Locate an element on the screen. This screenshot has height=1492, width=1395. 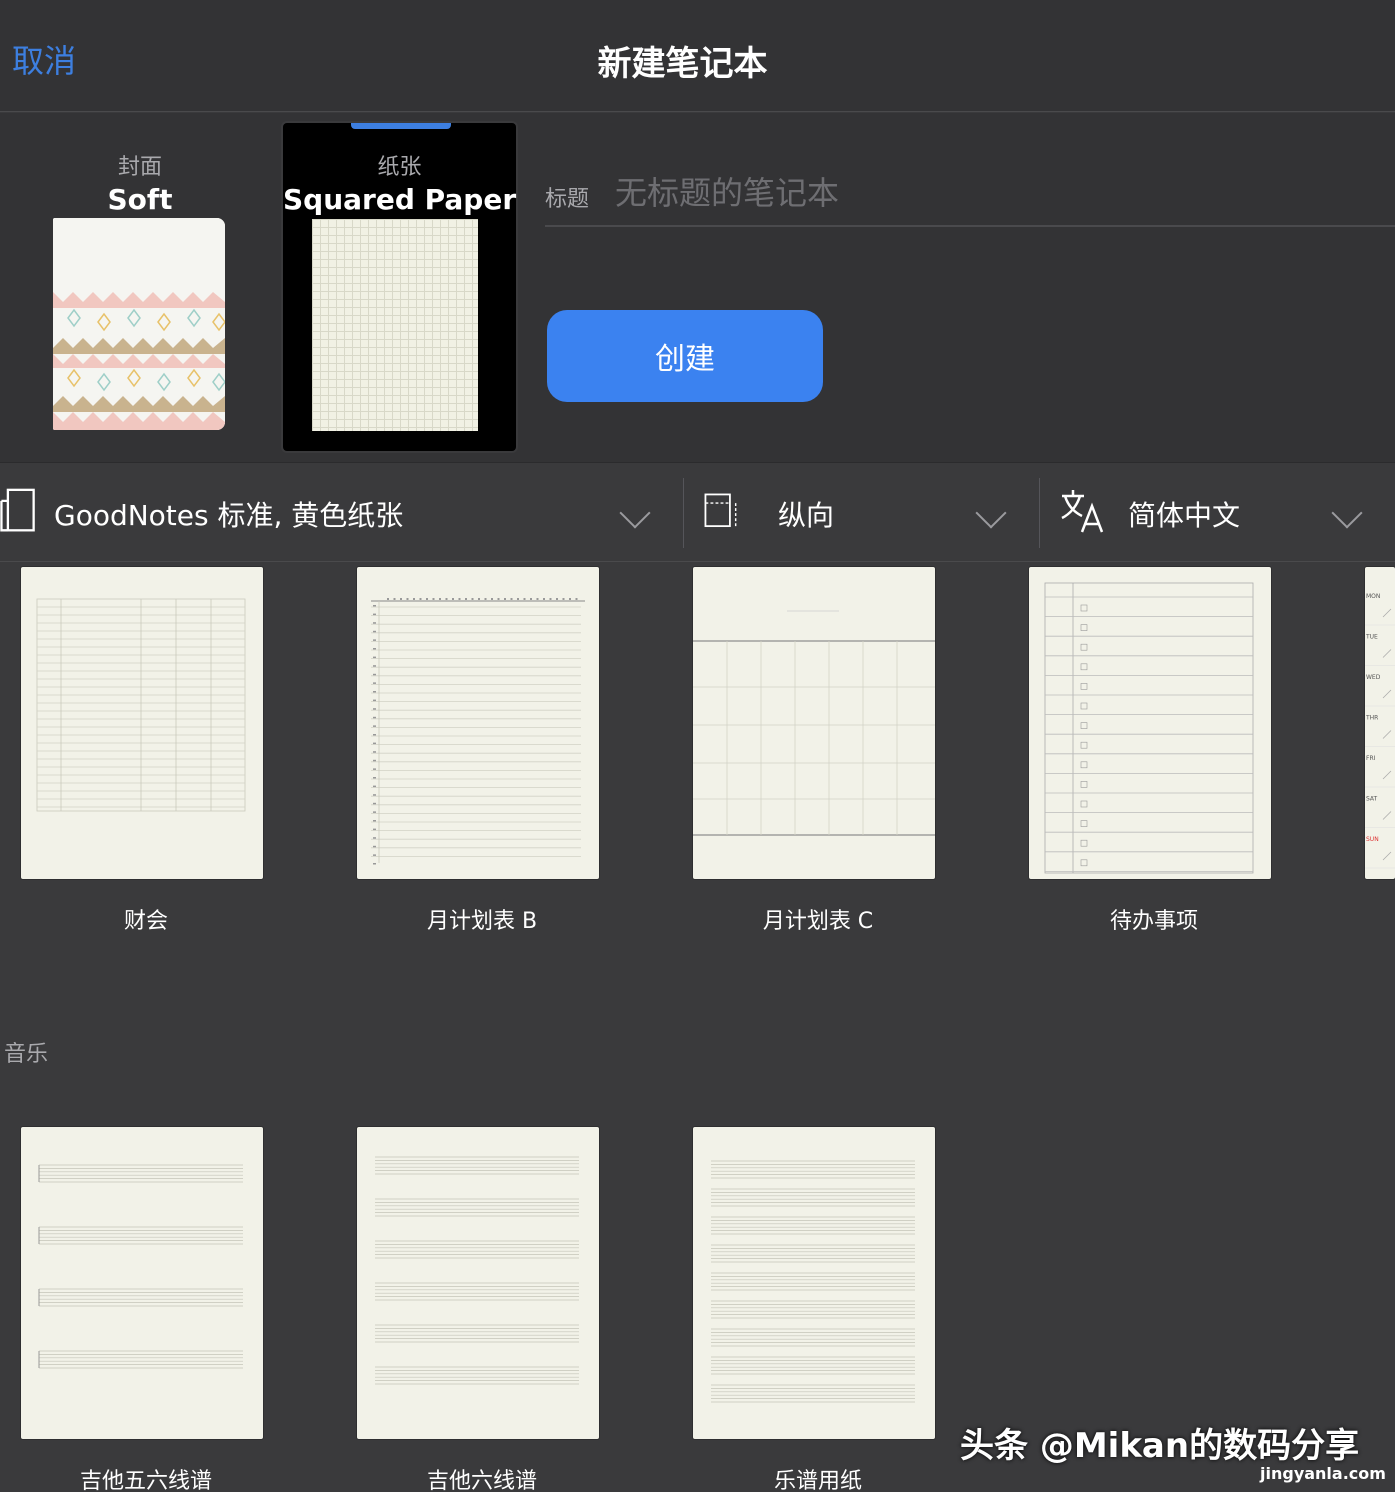
language-dropdown: 简体中文 is located at coordinates (1217, 513).